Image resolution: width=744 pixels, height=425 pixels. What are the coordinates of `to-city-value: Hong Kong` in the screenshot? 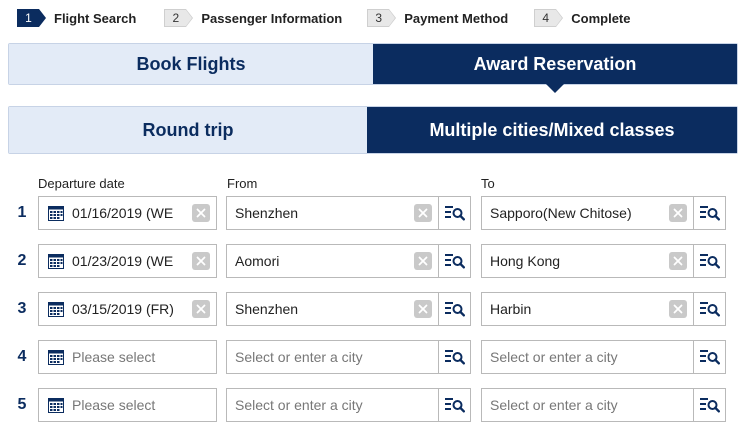 It's located at (525, 261).